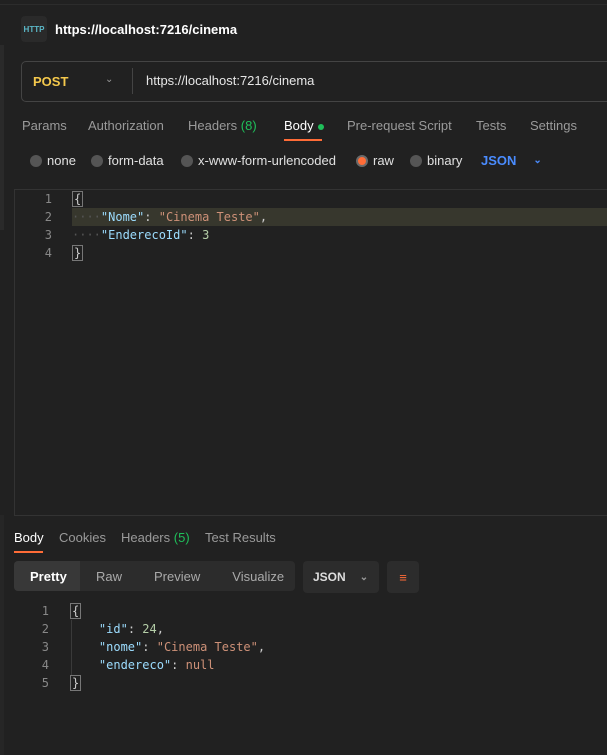 This screenshot has width=607, height=755. Describe the element at coordinates (47, 576) in the screenshot. I see `view-pretty: Pretty` at that location.